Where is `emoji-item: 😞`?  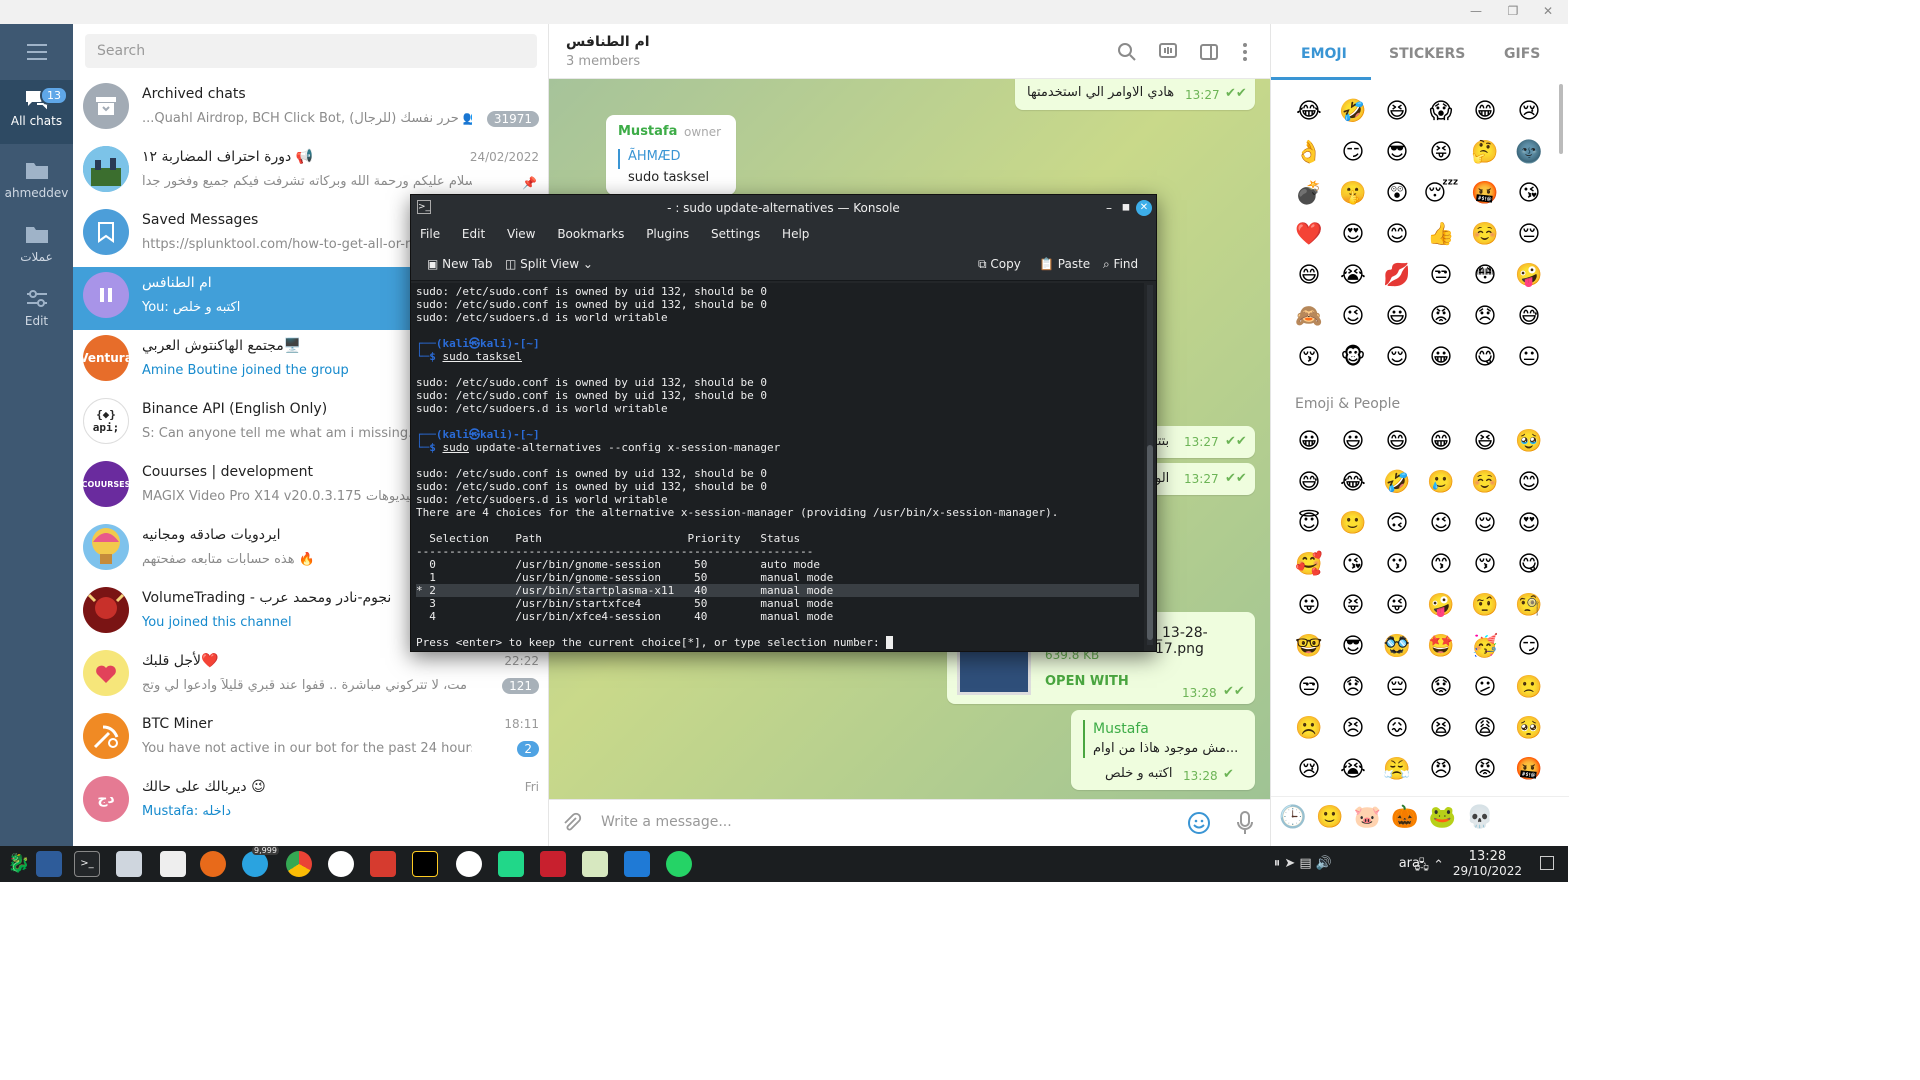 emoji-item: 😞 is located at coordinates (1353, 688).